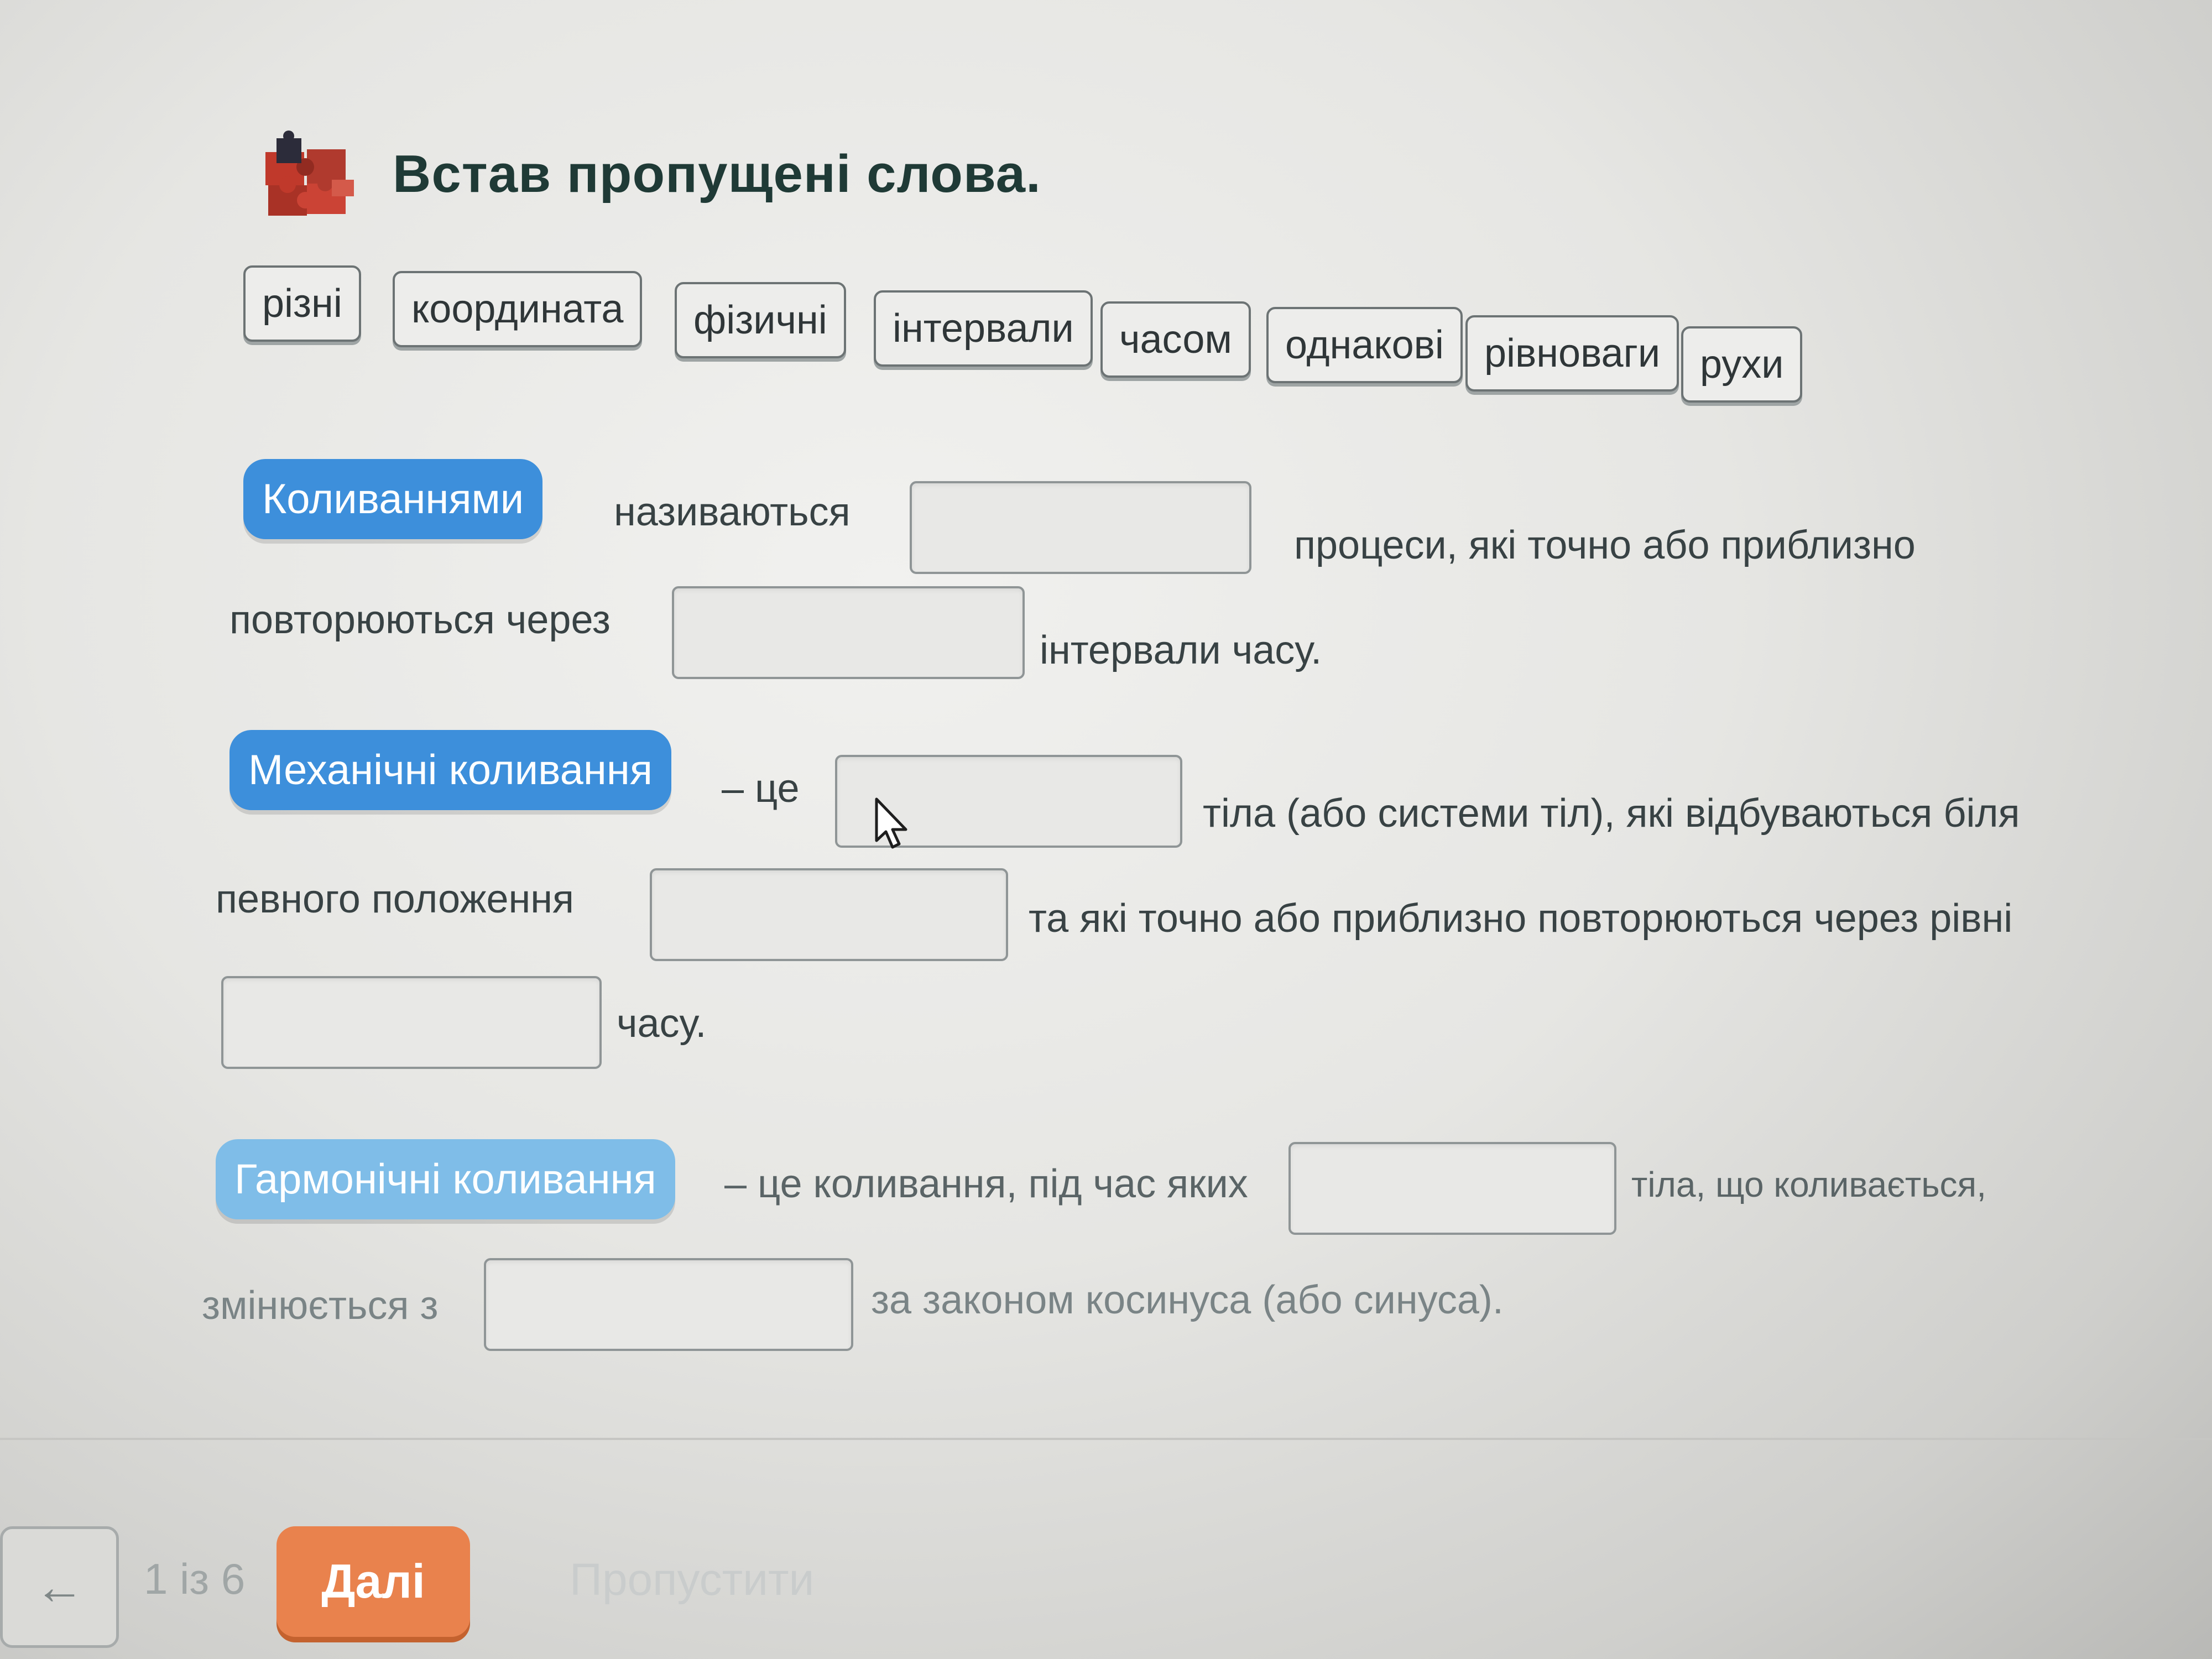 The height and width of the screenshot is (1659, 2212). I want to click on exercise-title: Встав пропущені слова., so click(717, 174).